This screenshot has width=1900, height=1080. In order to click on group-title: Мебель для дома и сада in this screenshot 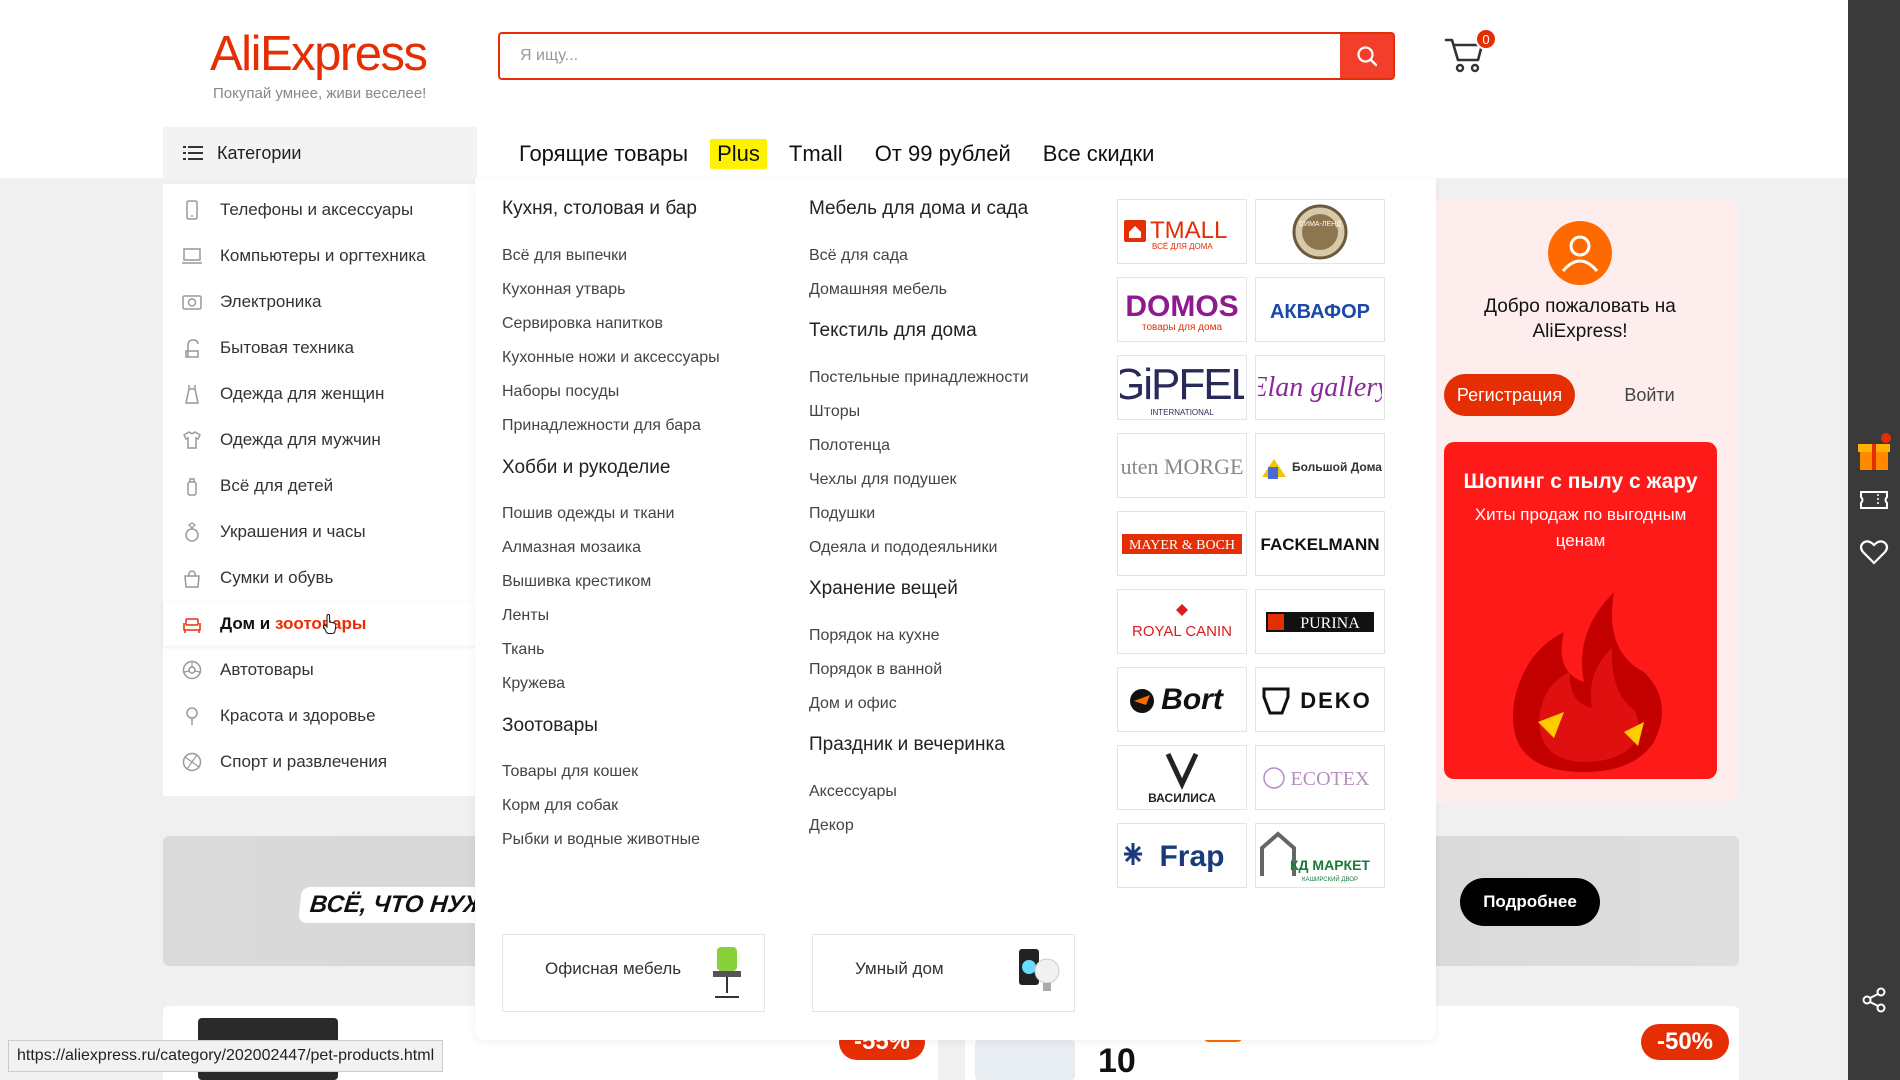, I will do `click(918, 209)`.